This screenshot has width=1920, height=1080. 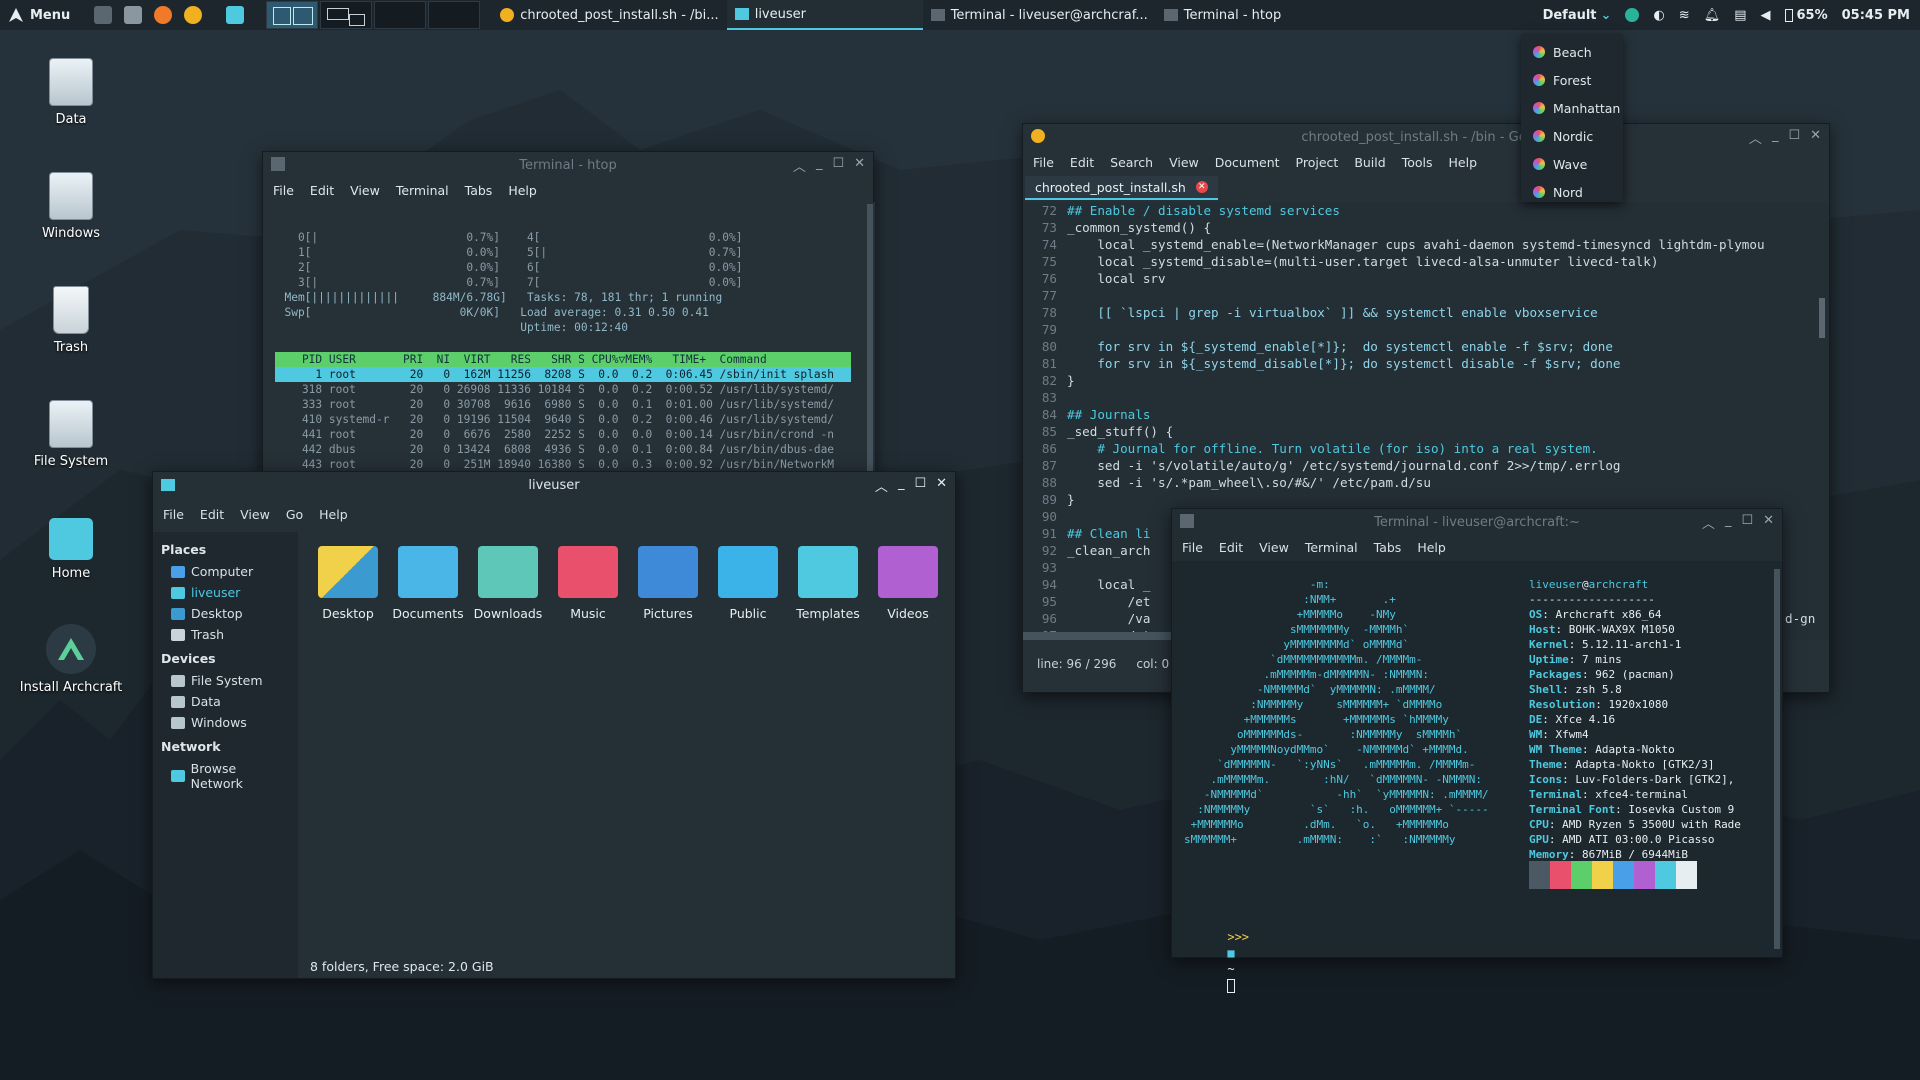 What do you see at coordinates (1572, 192) in the screenshot?
I see `theme-item-nord: Nord` at bounding box center [1572, 192].